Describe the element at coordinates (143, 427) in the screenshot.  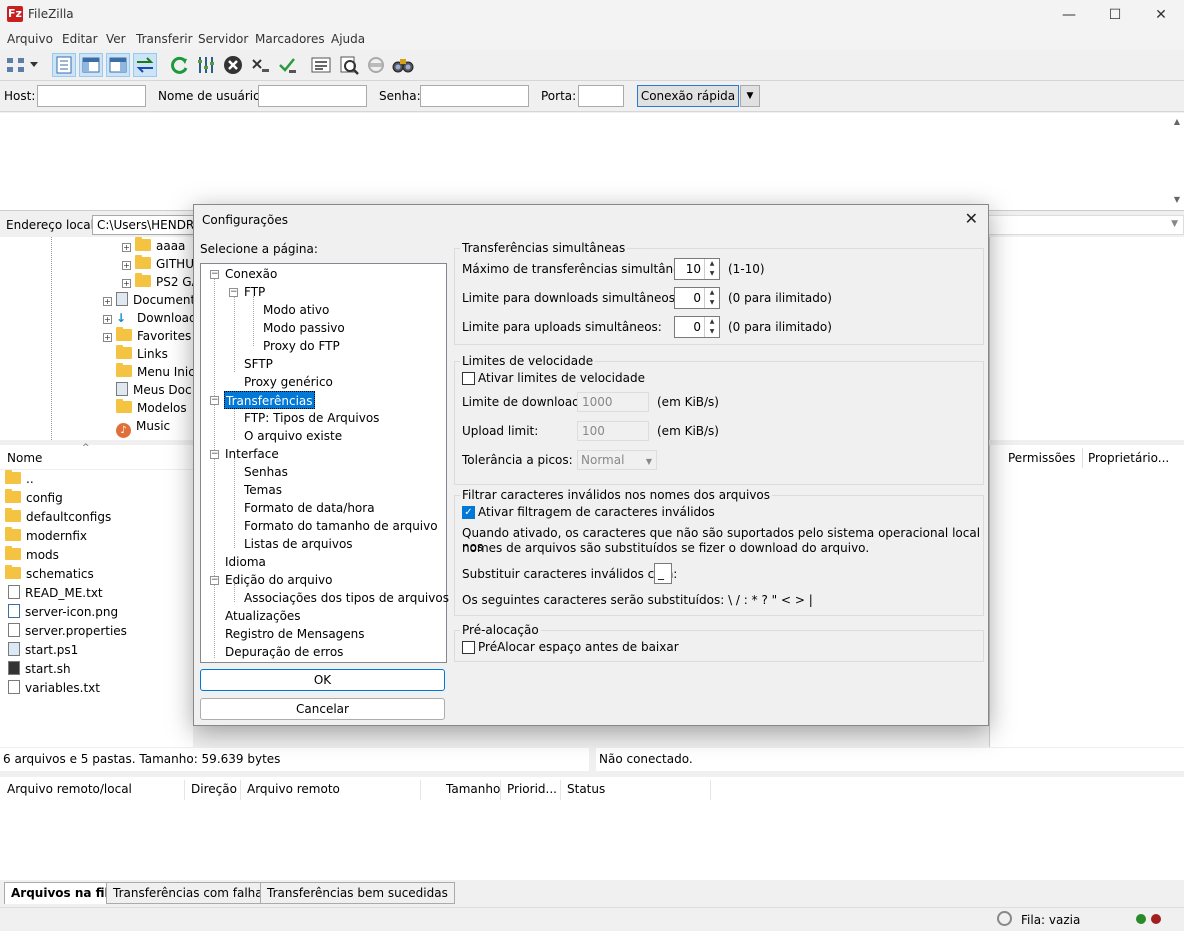
I see `list-item: ♪ Music` at that location.